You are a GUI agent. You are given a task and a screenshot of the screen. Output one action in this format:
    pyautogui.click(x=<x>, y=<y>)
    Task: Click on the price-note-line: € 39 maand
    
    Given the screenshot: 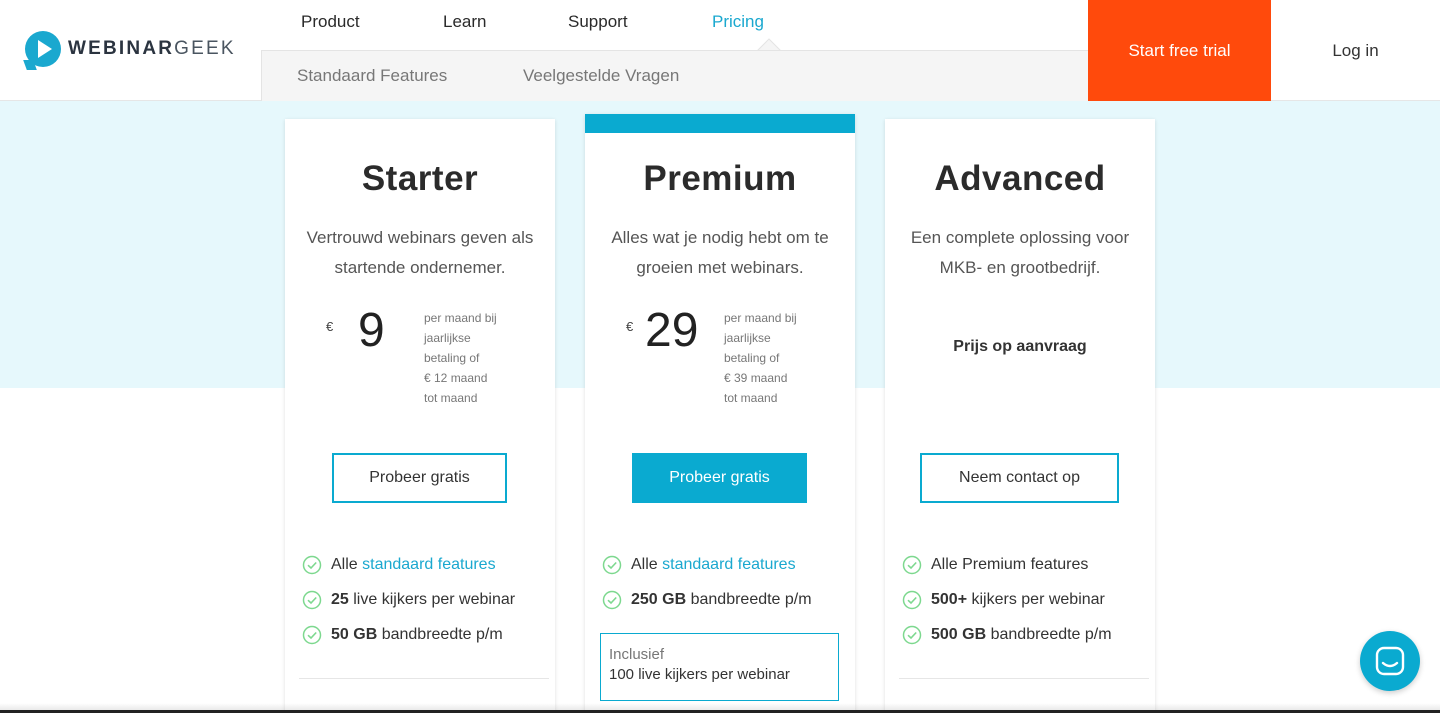 What is the action you would take?
    pyautogui.click(x=756, y=378)
    